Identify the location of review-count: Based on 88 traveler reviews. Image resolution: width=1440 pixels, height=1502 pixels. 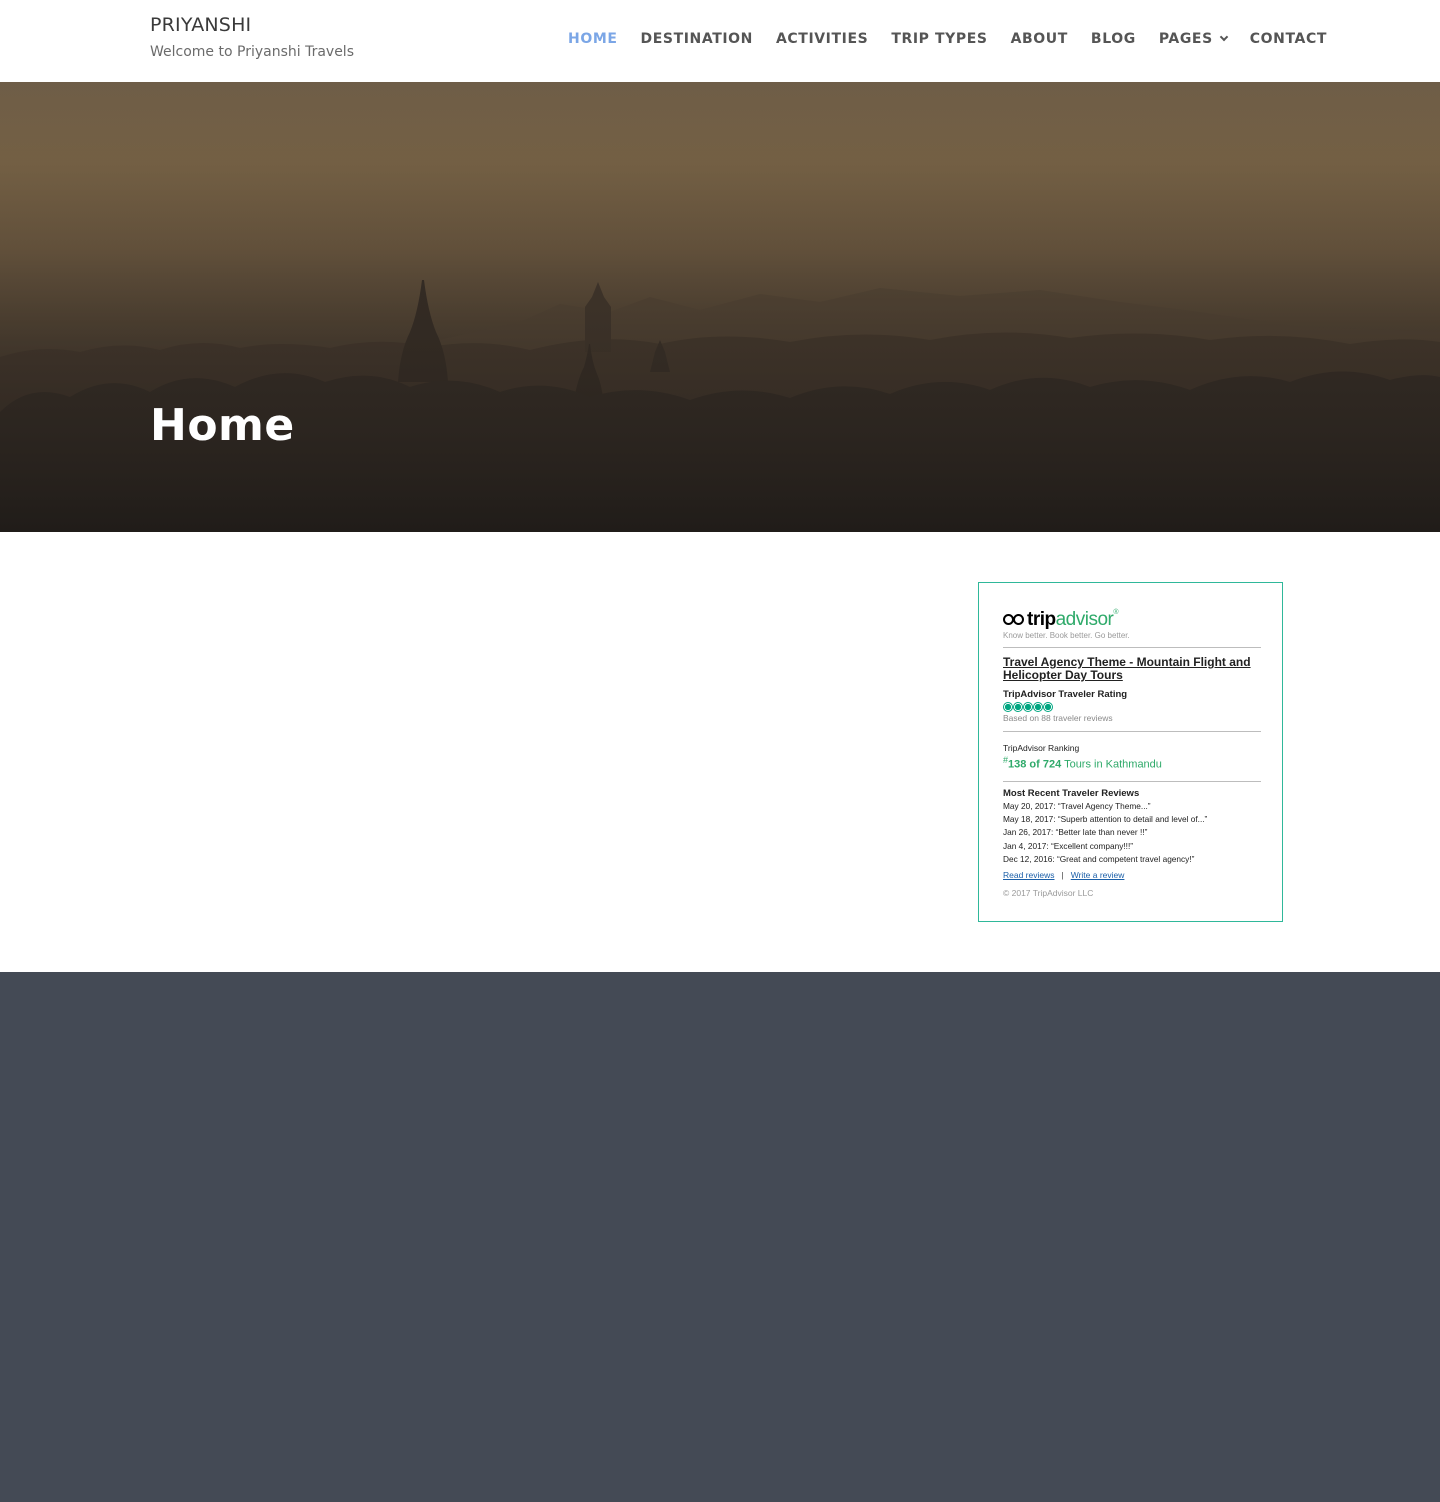
(1058, 718).